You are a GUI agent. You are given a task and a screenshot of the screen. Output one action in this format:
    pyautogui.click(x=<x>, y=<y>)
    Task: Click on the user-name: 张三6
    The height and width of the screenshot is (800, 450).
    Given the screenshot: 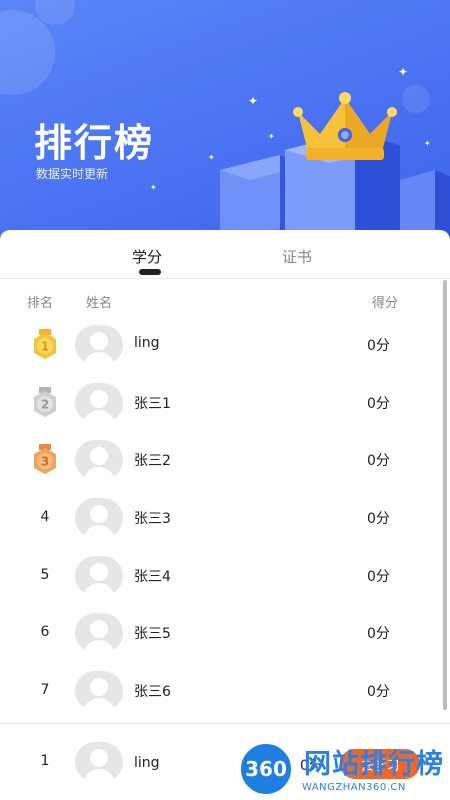 What is the action you would take?
    pyautogui.click(x=152, y=692)
    